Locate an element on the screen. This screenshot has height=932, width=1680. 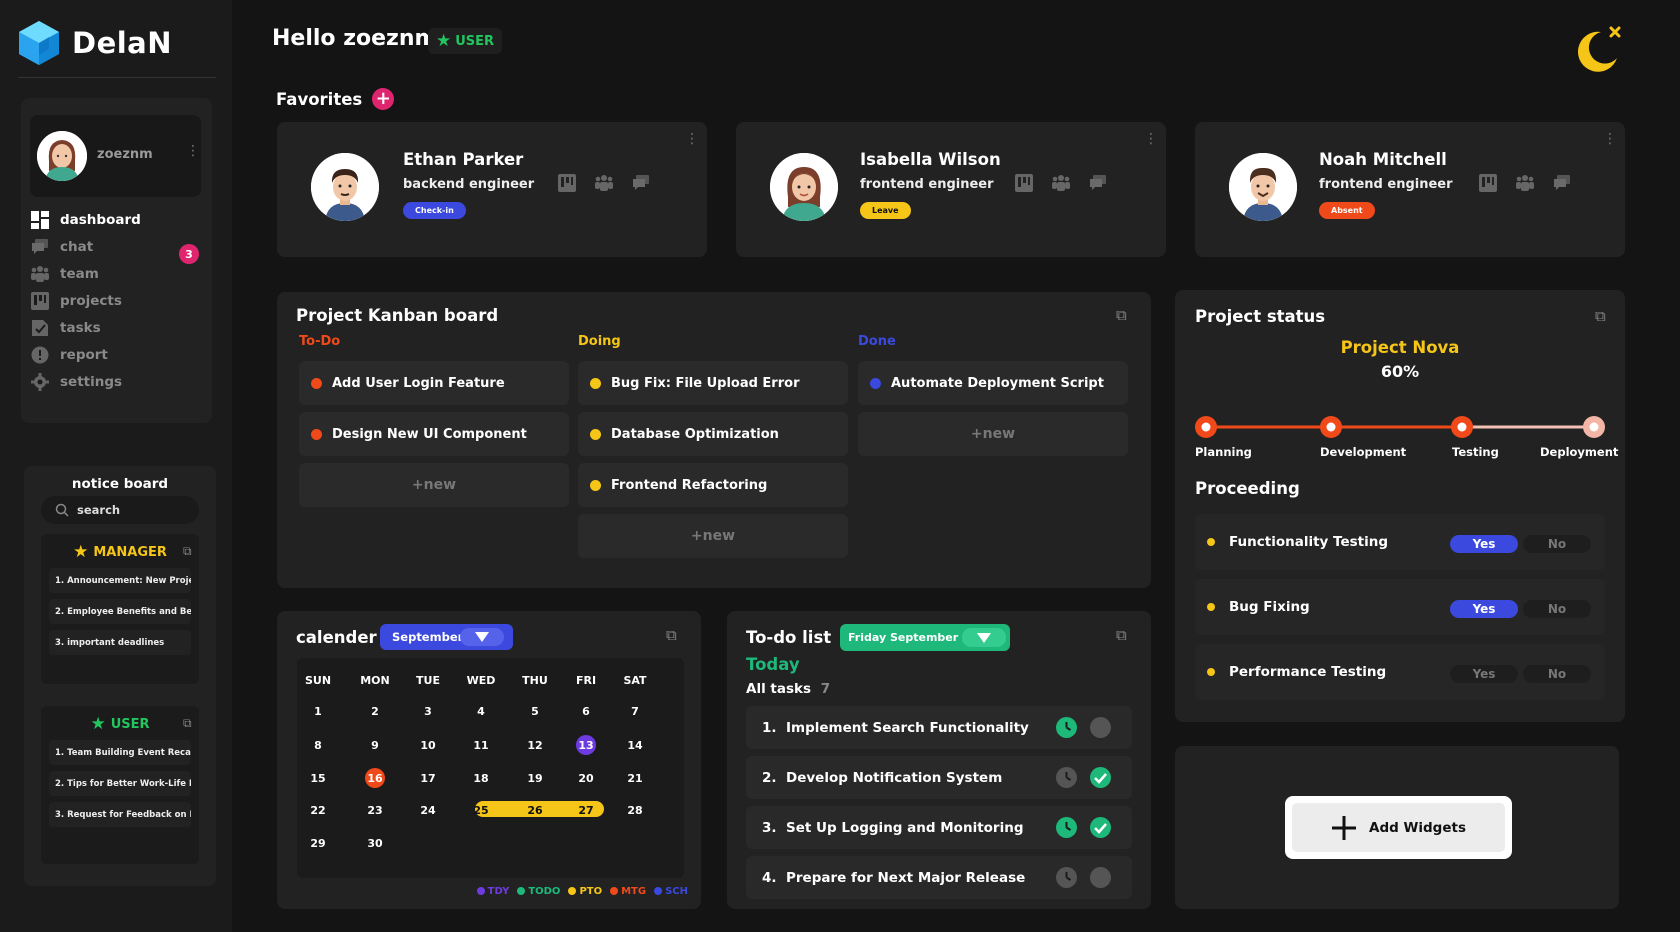
todo-item: 3. Set Up Logging and Monitoring is located at coordinates (939, 827).